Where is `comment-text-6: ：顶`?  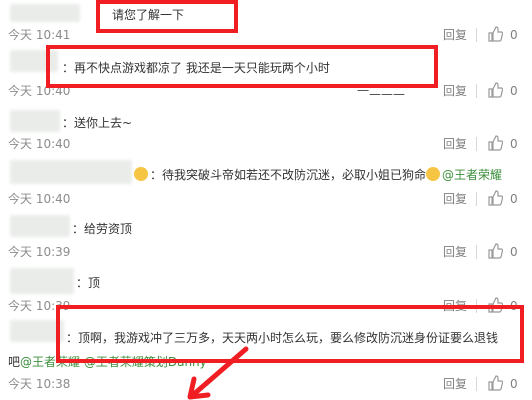 comment-text-6: ：顶 is located at coordinates (88, 283).